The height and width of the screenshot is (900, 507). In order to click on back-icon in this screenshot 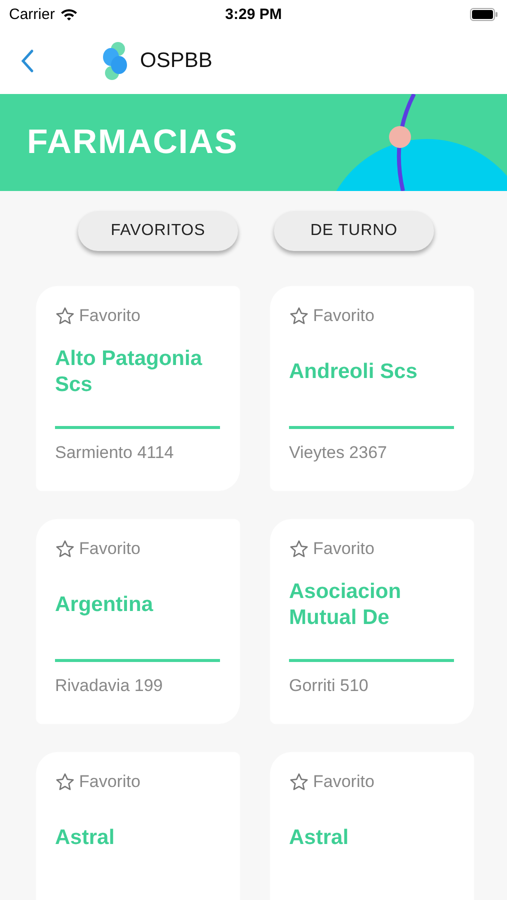, I will do `click(27, 61)`.